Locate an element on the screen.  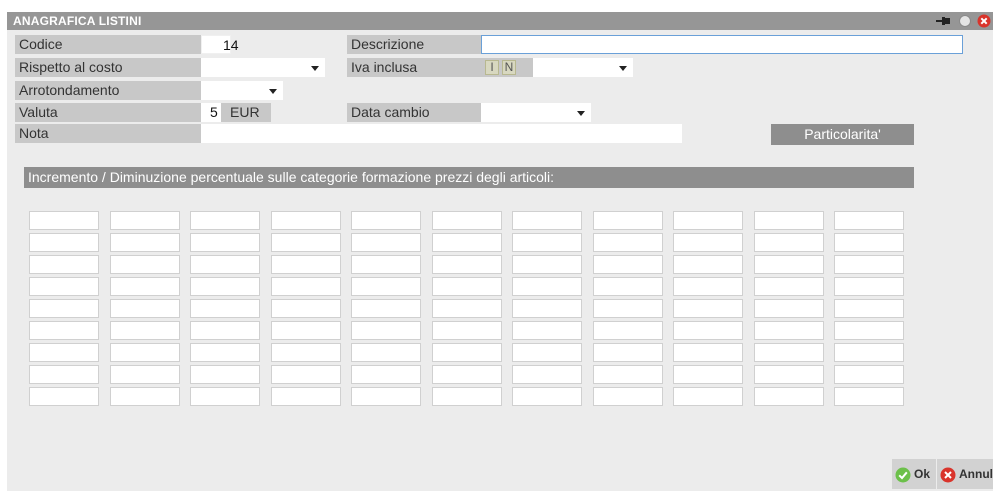
arrotondamento-select is located at coordinates (242, 90).